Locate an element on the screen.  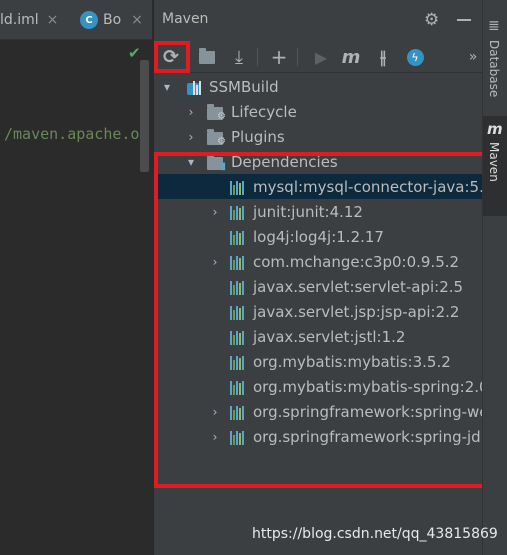
download-icon: ⤓ is located at coordinates (239, 57).